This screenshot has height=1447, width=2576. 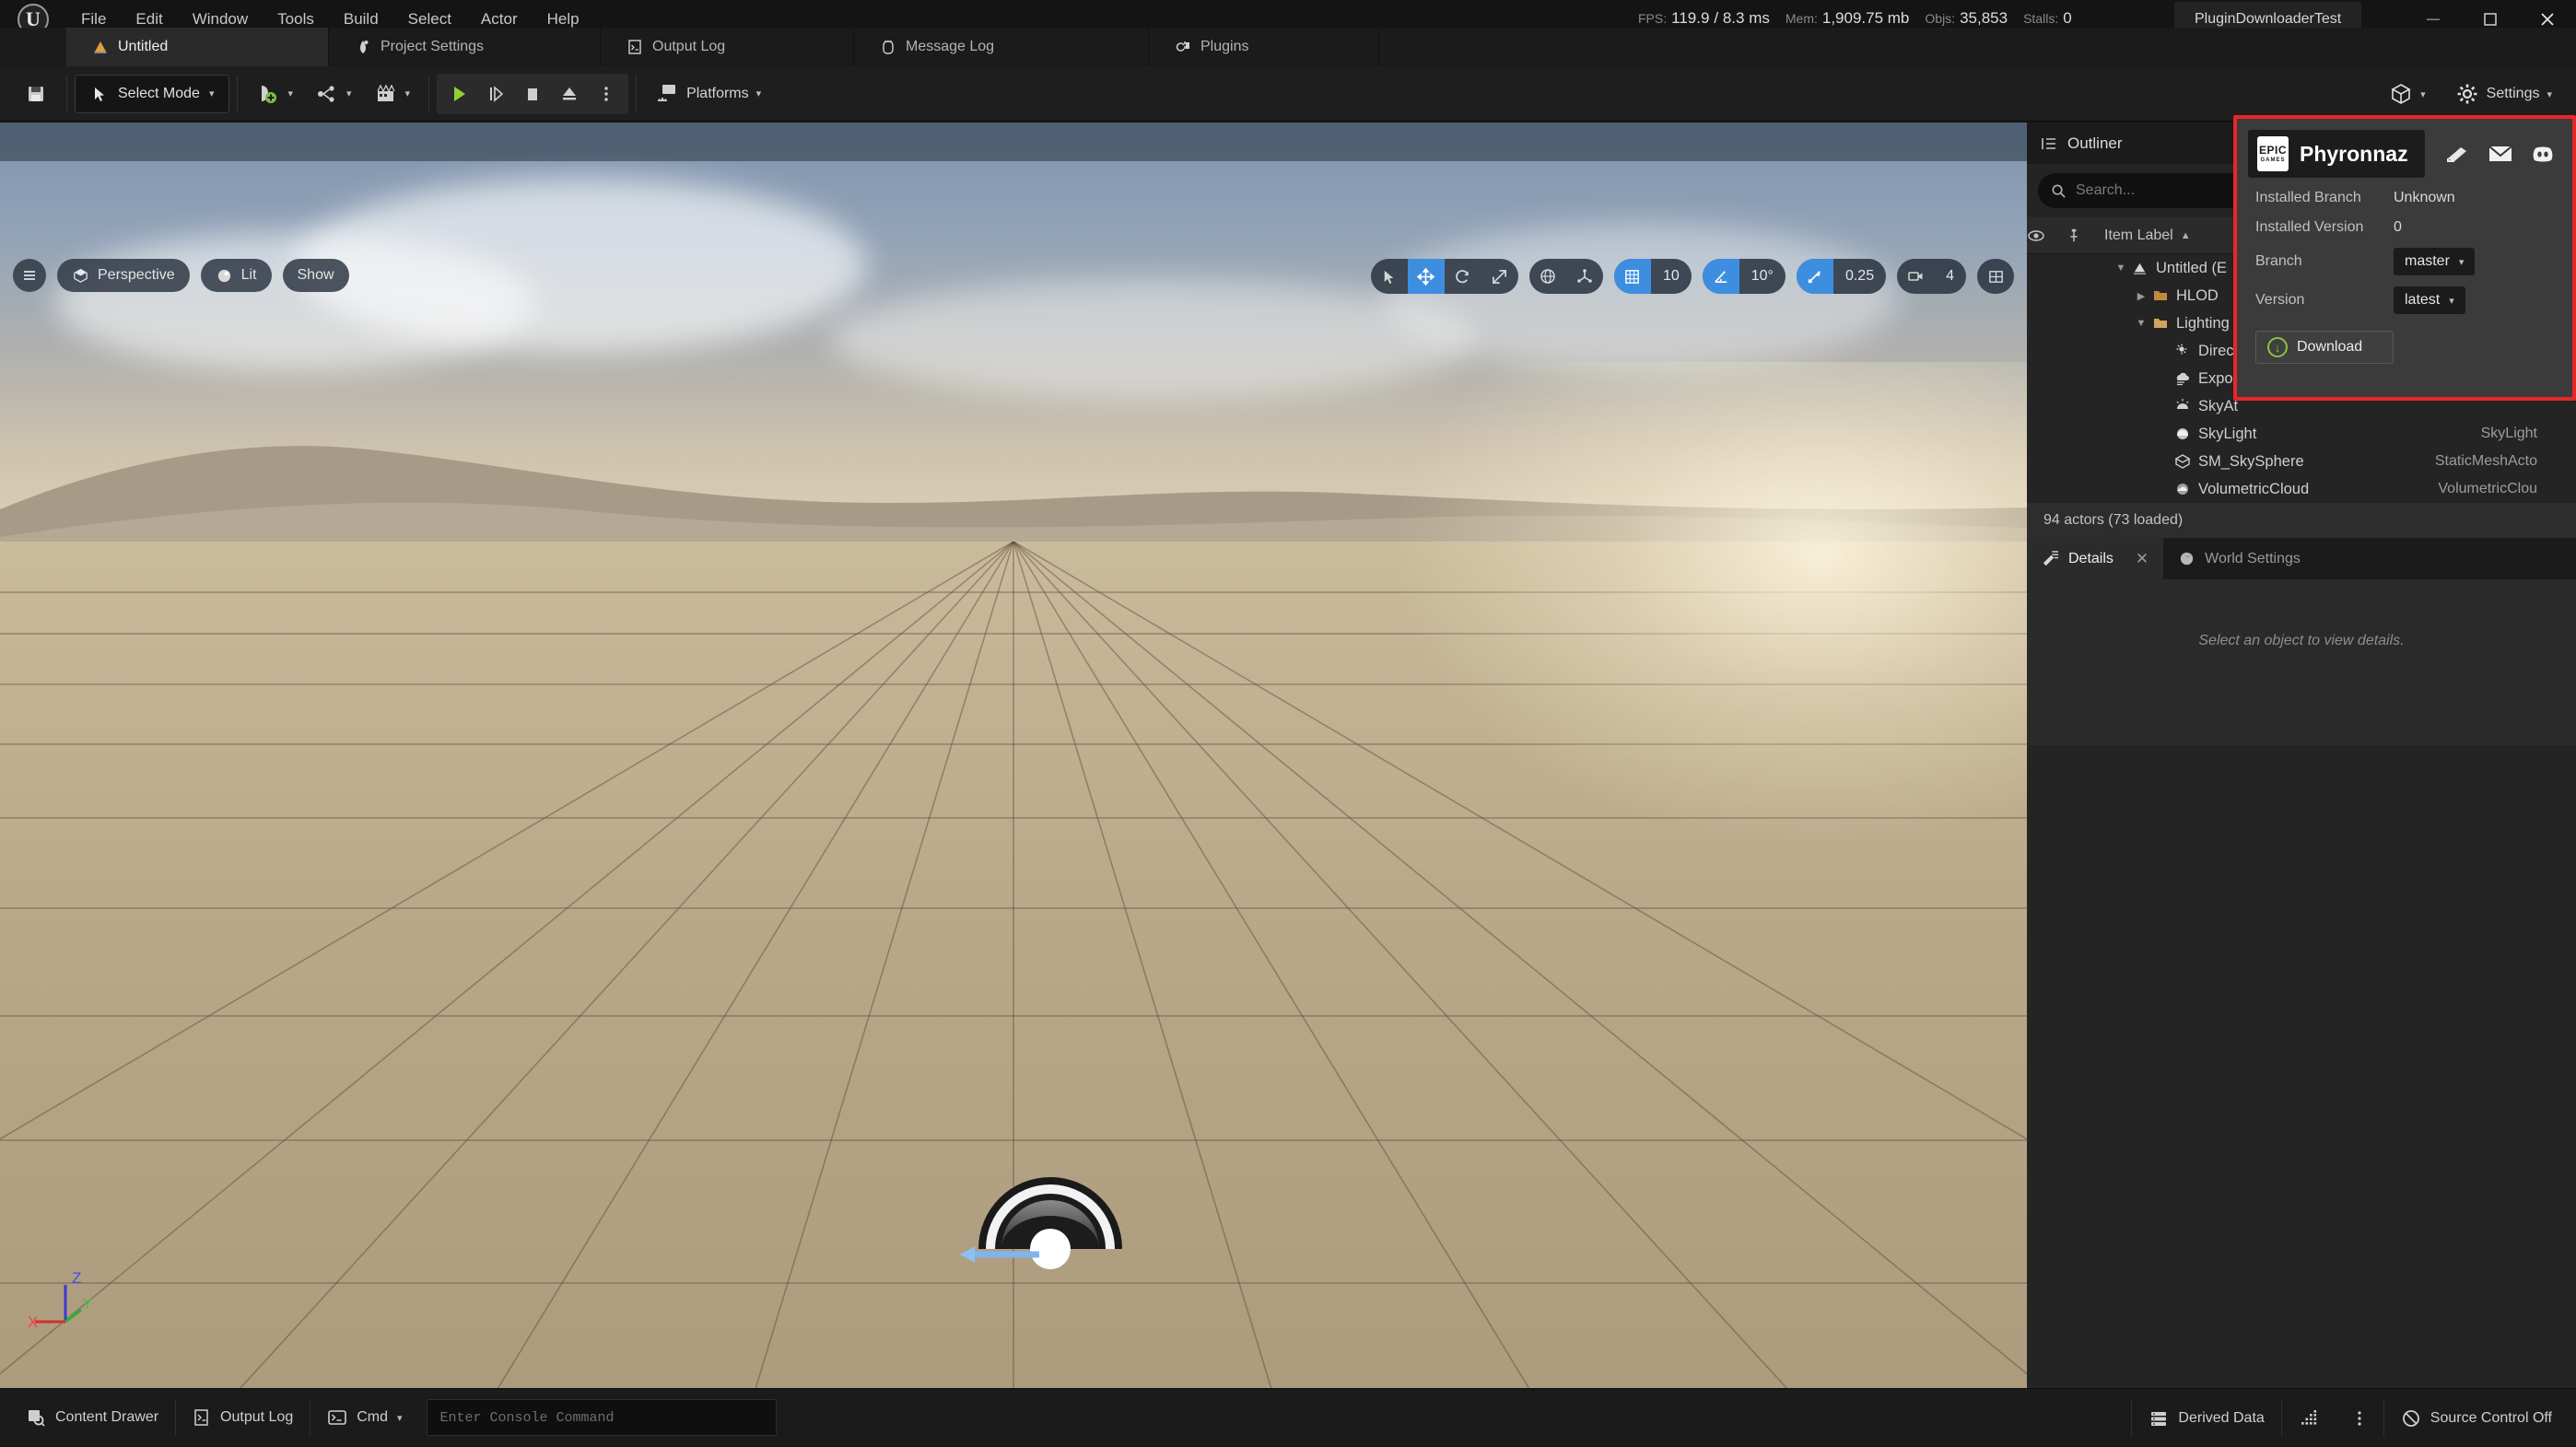 What do you see at coordinates (2407, 94) in the screenshot?
I see `content-box-button: ▾` at bounding box center [2407, 94].